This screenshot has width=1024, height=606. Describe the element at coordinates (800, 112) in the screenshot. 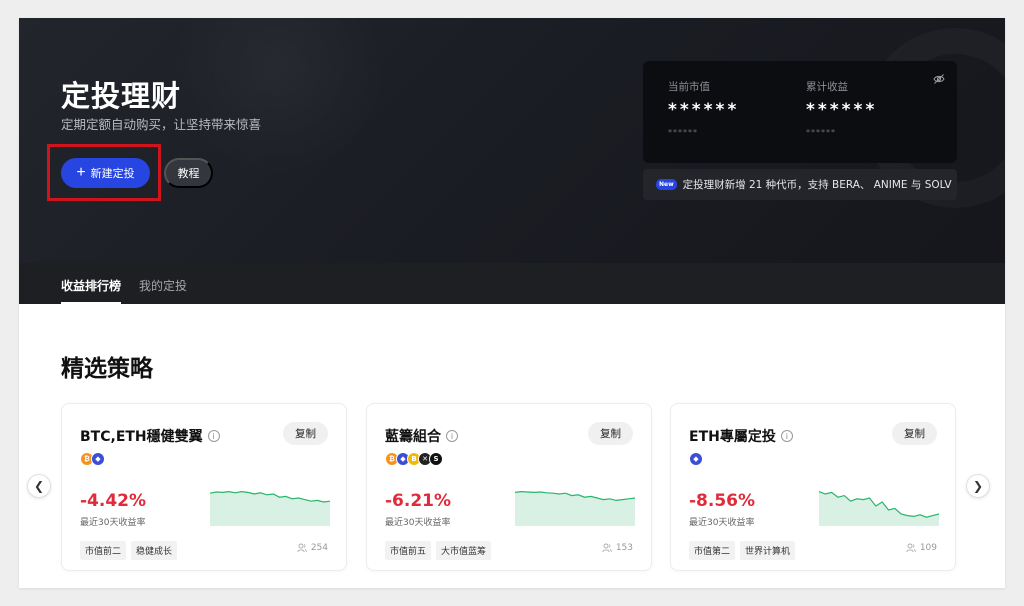

I see `assets-summary-card: 当前市值 ****** ****** 累计收益 ****** ******` at that location.